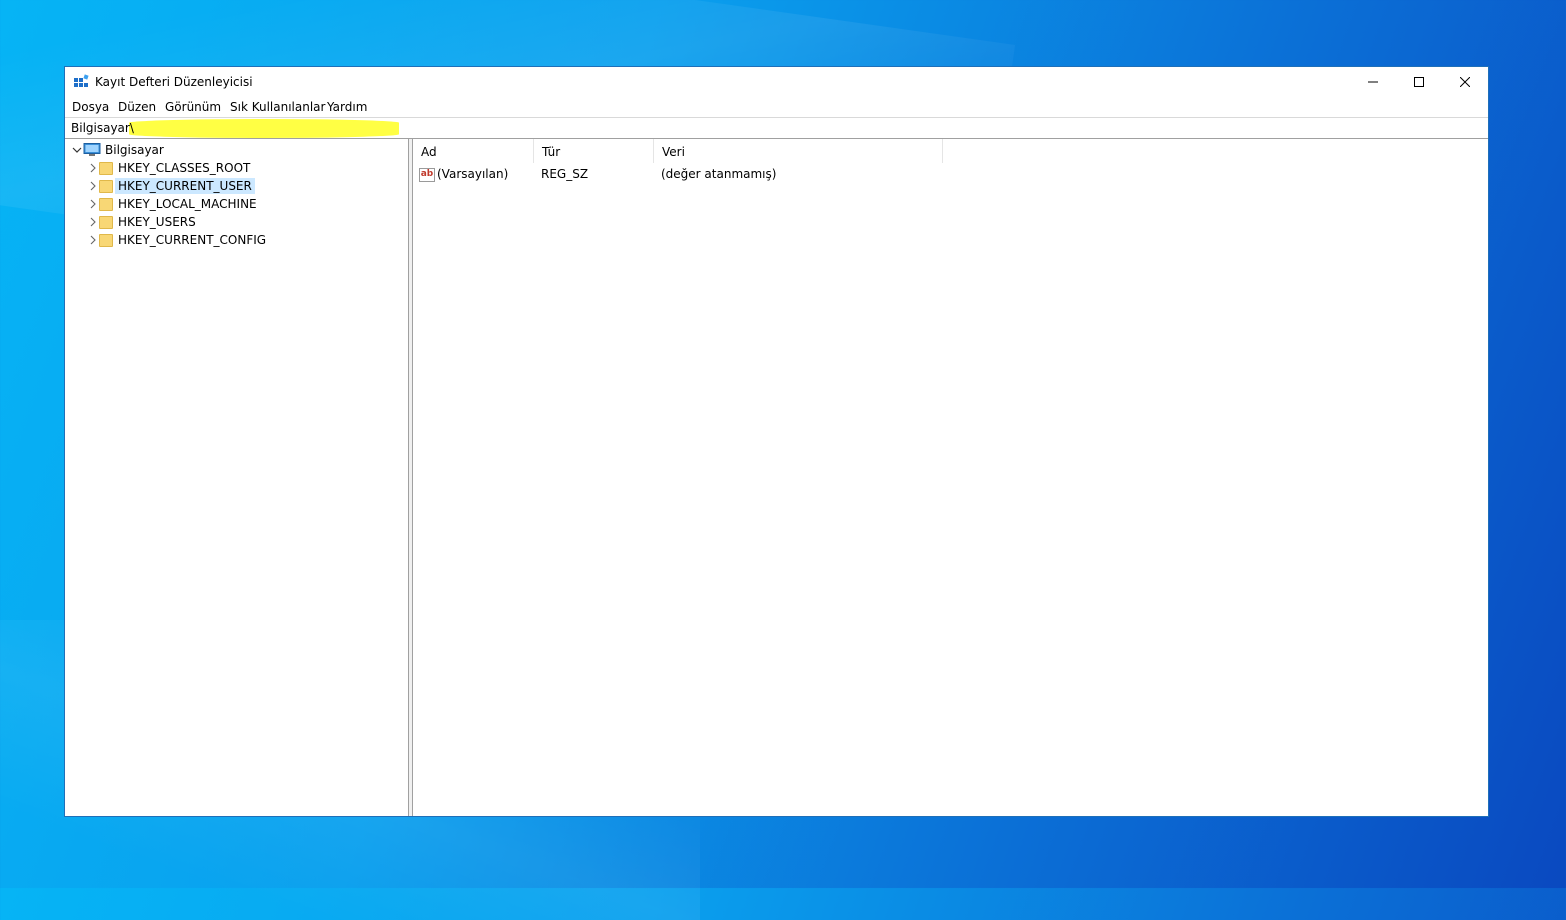 This screenshot has width=1566, height=920. What do you see at coordinates (102, 128) in the screenshot?
I see `address-text: Bilgisayar\` at bounding box center [102, 128].